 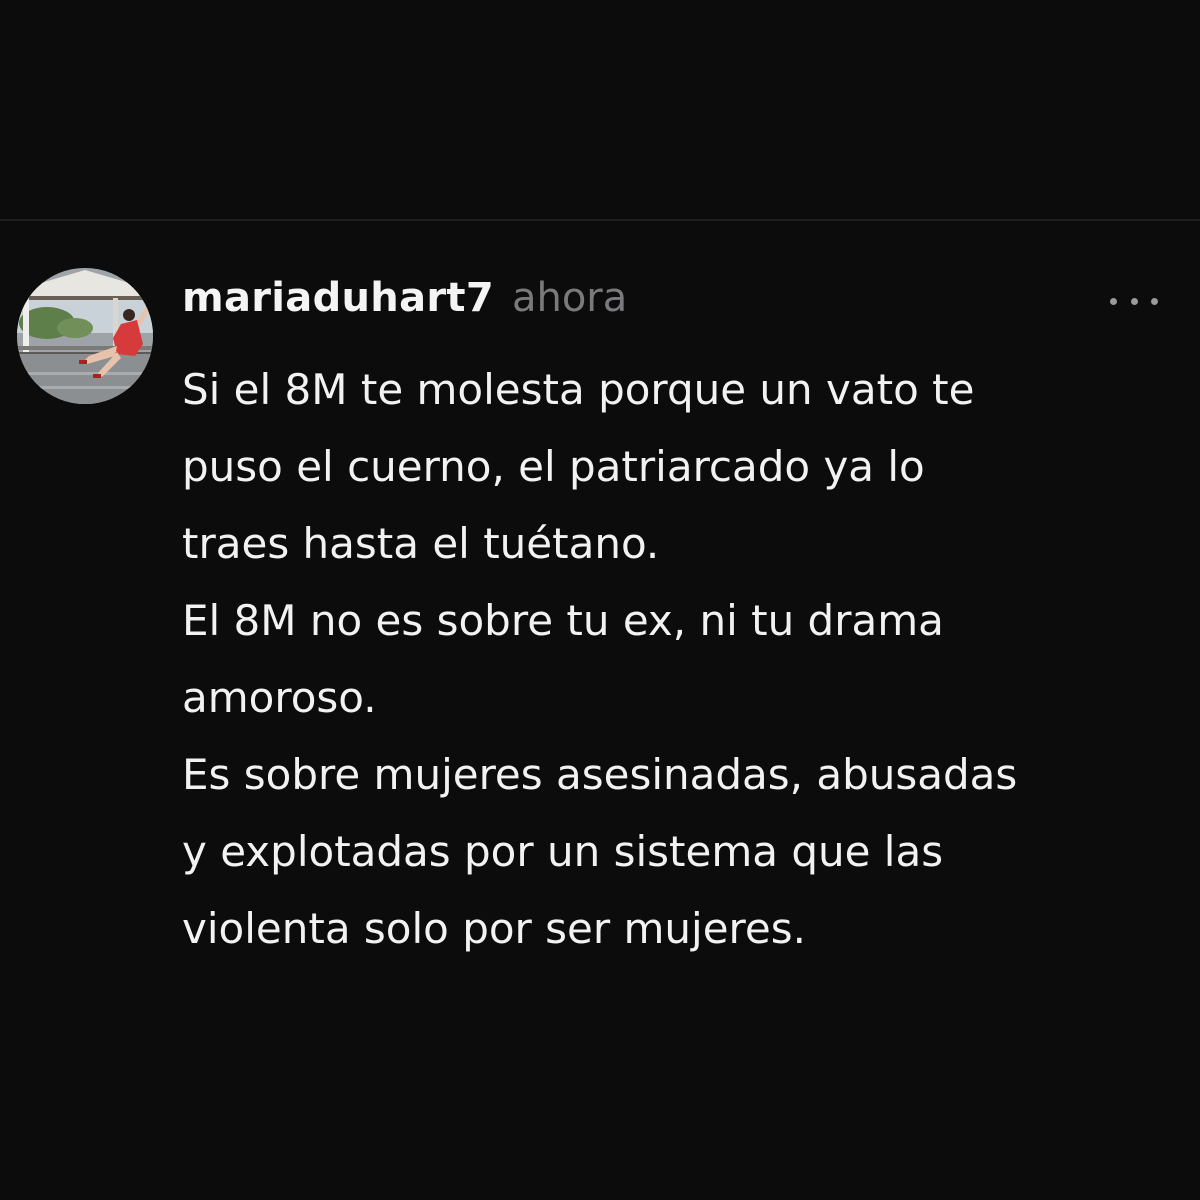 What do you see at coordinates (553, 466) in the screenshot?
I see `post-text-line: puso el cuerno, el patriarcado ya lo` at bounding box center [553, 466].